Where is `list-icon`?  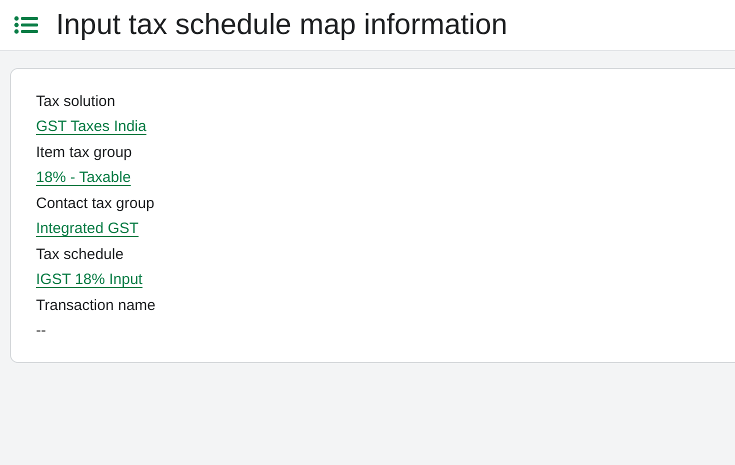
list-icon is located at coordinates (26, 25).